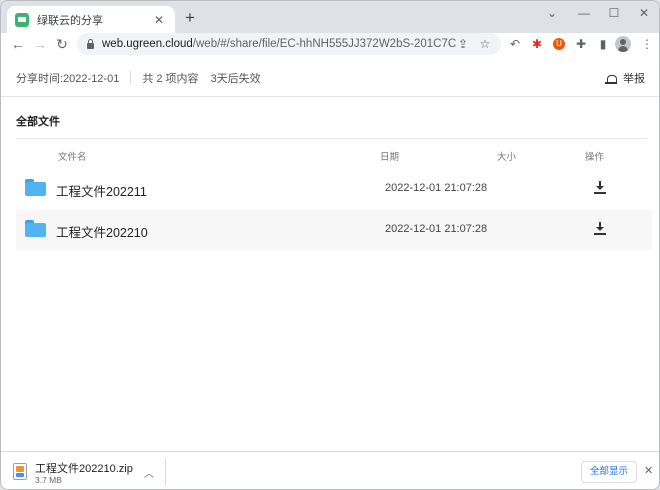 The height and width of the screenshot is (490, 660). I want to click on reload-icon: ↻, so click(62, 44).